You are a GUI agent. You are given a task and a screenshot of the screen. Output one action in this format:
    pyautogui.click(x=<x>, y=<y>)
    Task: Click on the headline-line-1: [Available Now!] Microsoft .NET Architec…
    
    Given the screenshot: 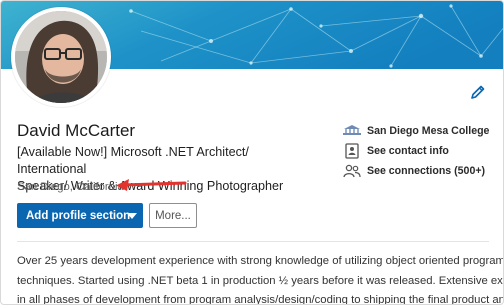 What is the action you would take?
    pyautogui.click(x=133, y=160)
    